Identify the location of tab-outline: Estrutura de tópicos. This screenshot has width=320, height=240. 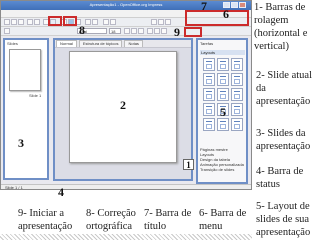
(100, 43).